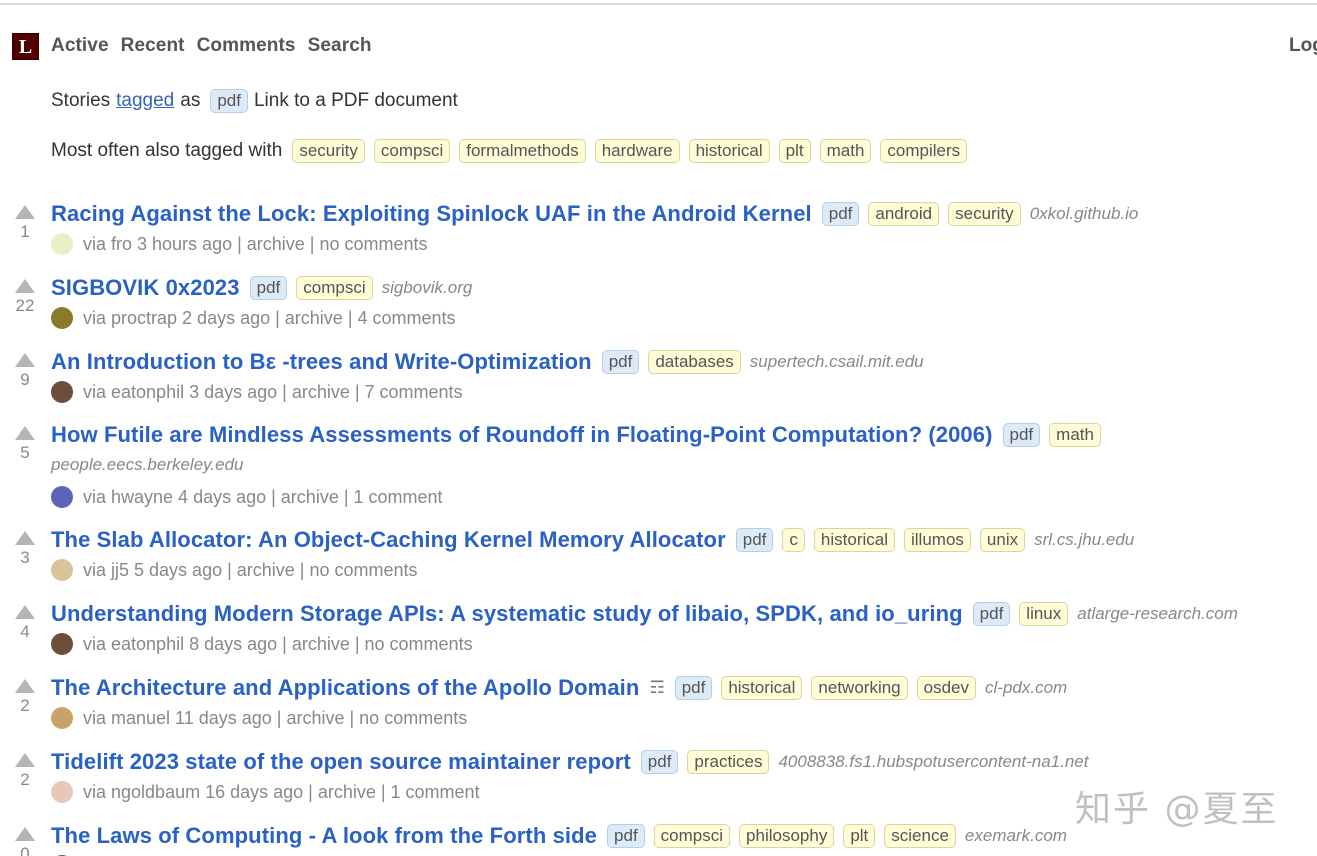  Describe the element at coordinates (694, 362) in the screenshot. I see `tag-databases: databases` at that location.